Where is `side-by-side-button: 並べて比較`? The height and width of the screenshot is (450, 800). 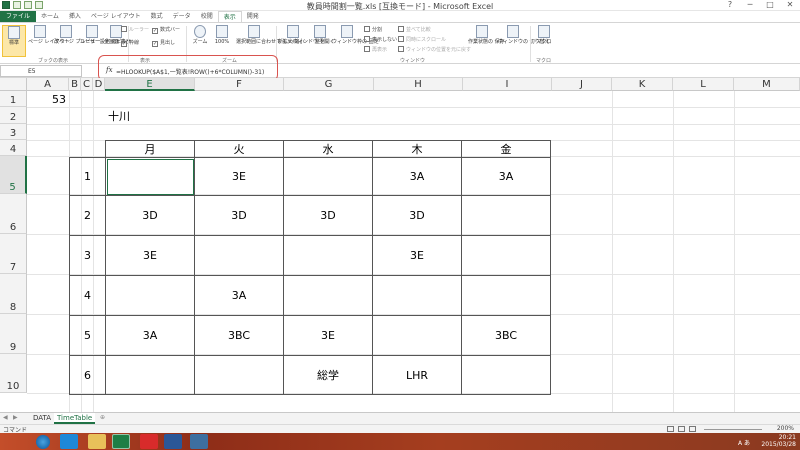
side-by-side-button: 並べて比較 is located at coordinates (414, 30).